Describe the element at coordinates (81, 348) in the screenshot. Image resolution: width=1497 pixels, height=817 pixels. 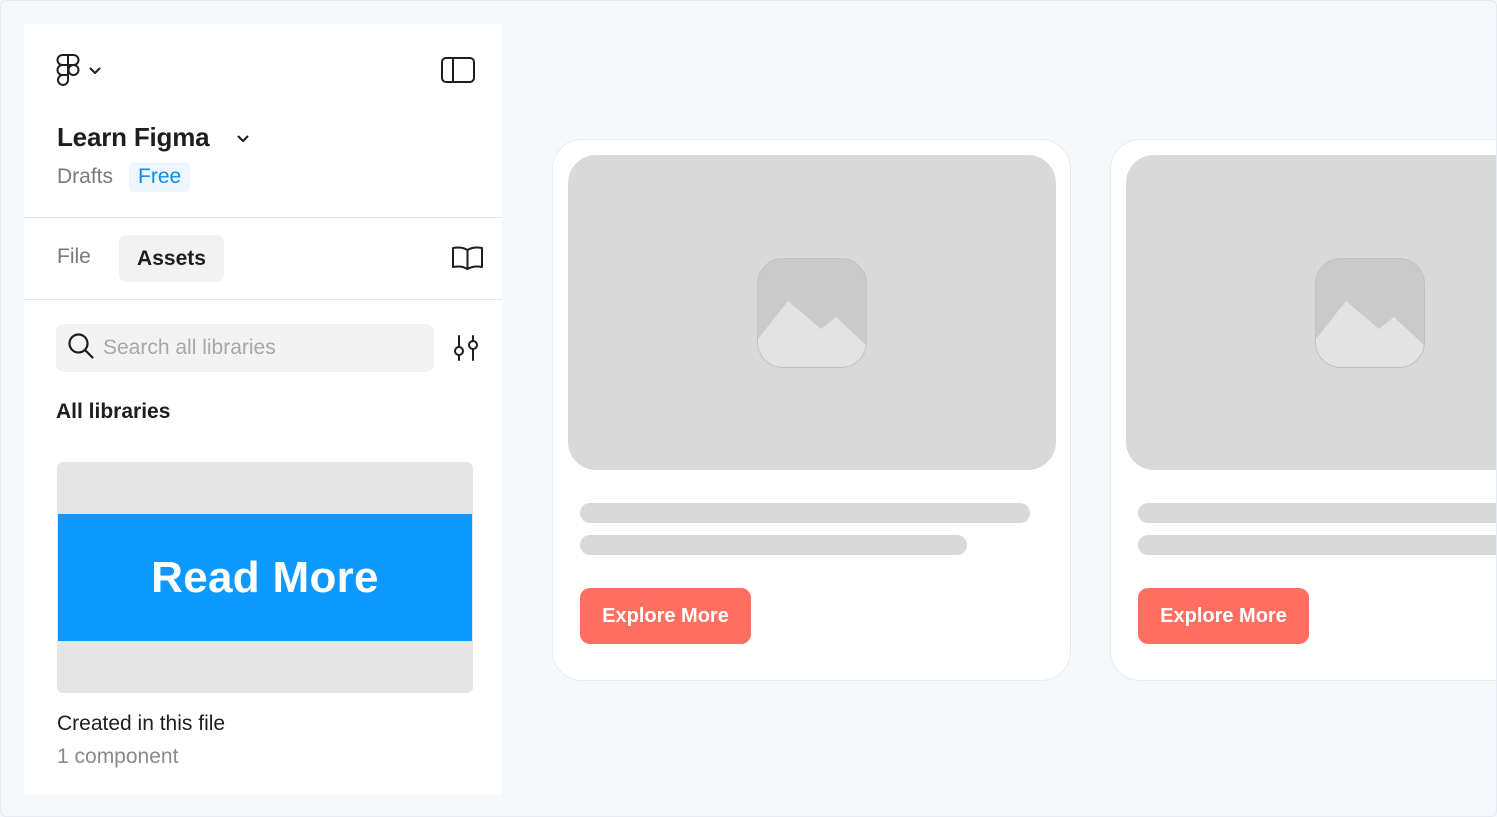
I see `search-icon` at that location.